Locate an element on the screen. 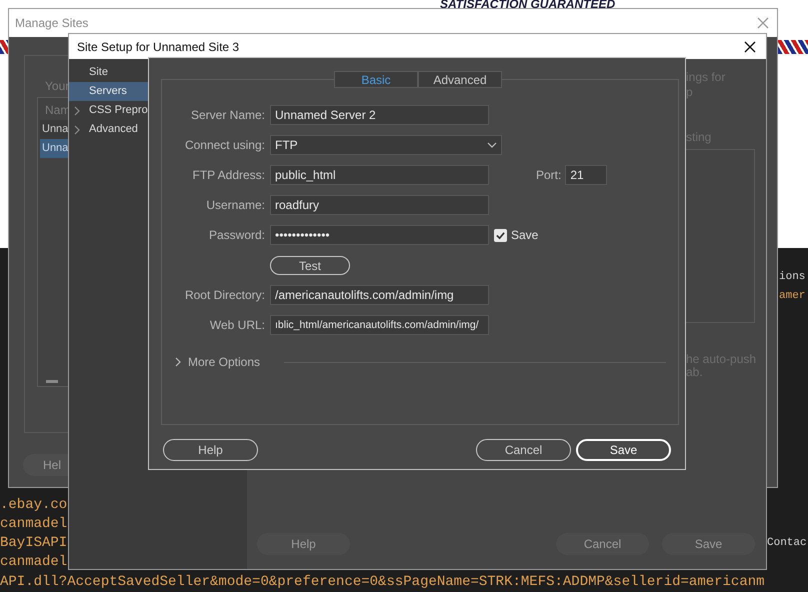 This screenshot has width=808, height=592. code-line: Contac is located at coordinates (787, 543).